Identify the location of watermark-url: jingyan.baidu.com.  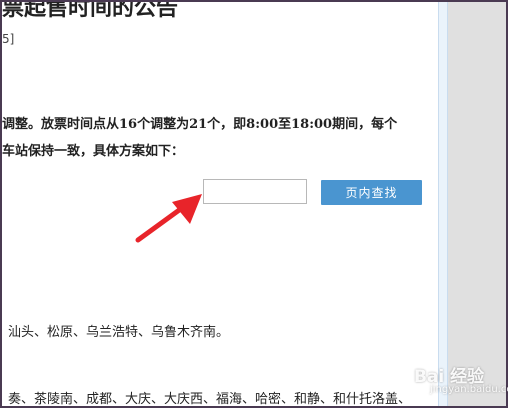
(469, 389).